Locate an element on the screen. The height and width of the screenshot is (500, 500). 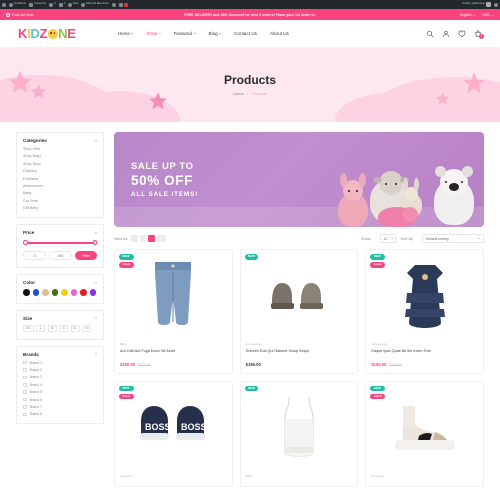
brand-item: Brand 1 is located at coordinates (60, 363).